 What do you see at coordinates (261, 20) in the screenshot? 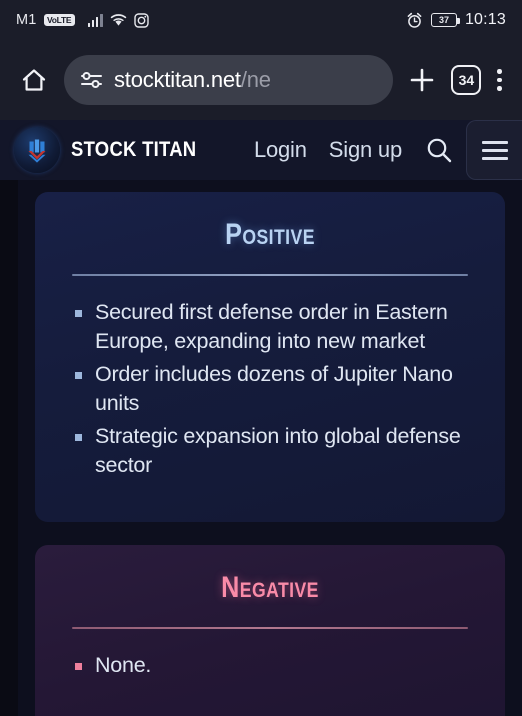
I see `status-bar: M1 VoLTE 37 10:13` at bounding box center [261, 20].